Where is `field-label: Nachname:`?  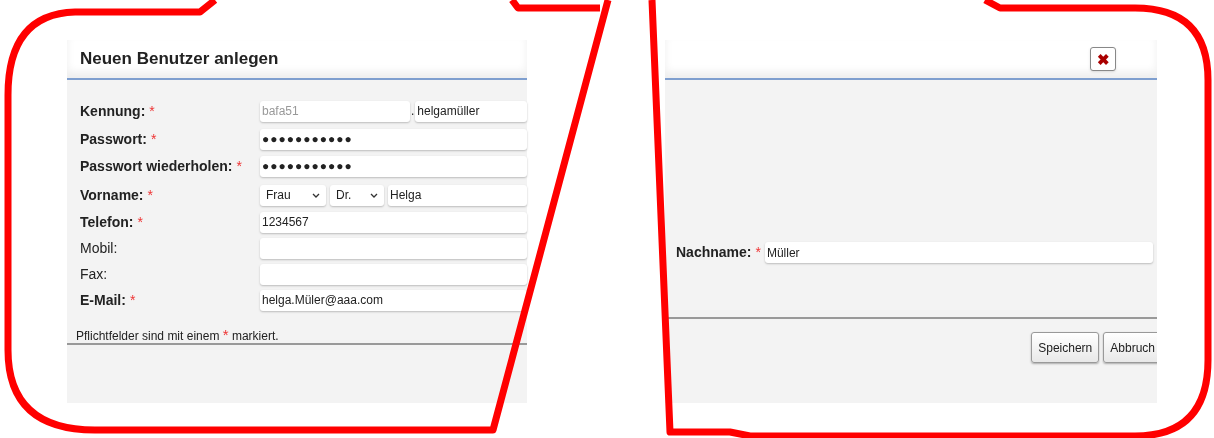 field-label: Nachname: is located at coordinates (714, 252).